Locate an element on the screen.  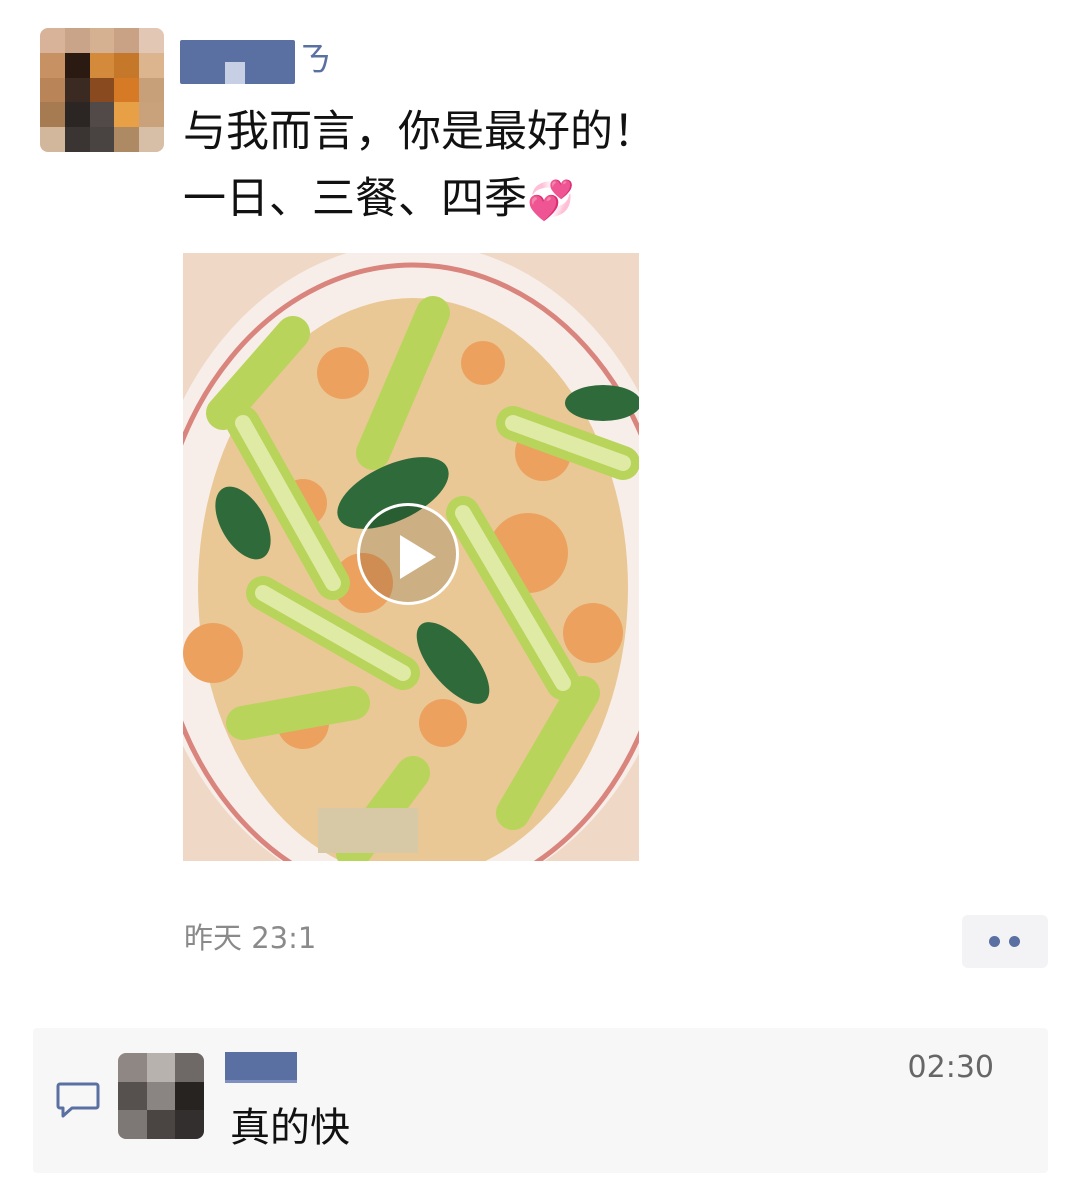
post-timestamp: 昨天 23:1 is located at coordinates (250, 938).